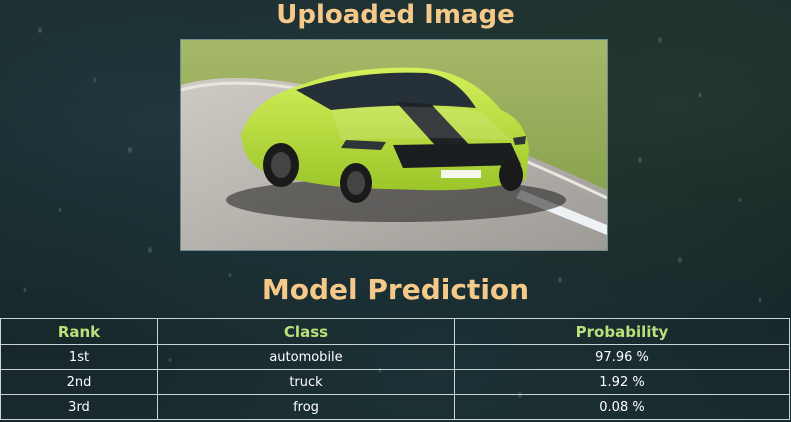 The image size is (791, 422). I want to click on license-plate, so click(461, 174).